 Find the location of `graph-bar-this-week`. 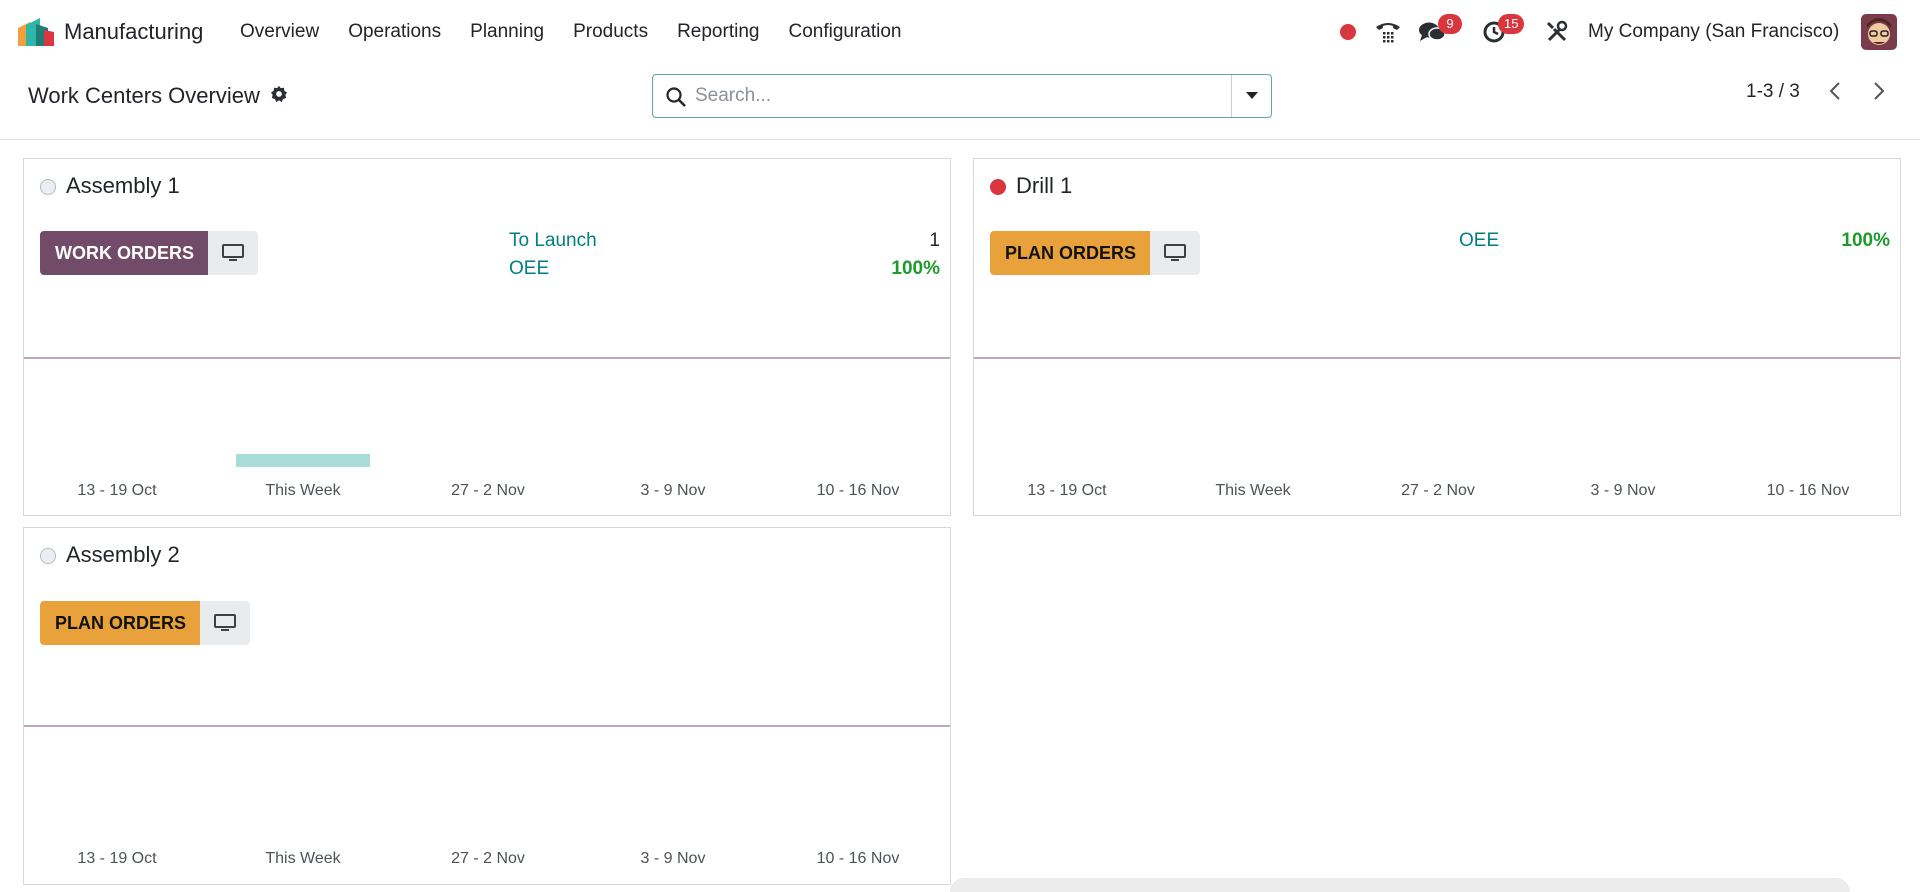

graph-bar-this-week is located at coordinates (303, 460).